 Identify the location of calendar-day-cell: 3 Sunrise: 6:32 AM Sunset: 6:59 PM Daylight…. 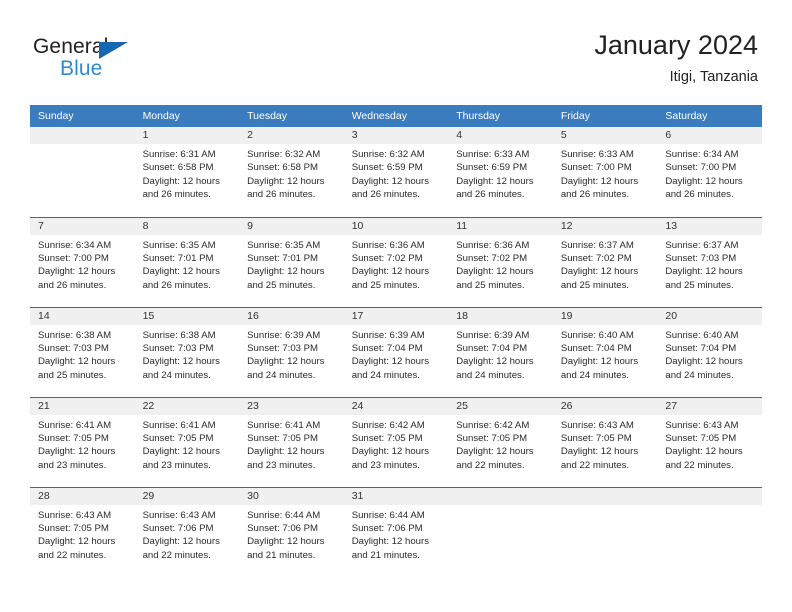
(396, 172).